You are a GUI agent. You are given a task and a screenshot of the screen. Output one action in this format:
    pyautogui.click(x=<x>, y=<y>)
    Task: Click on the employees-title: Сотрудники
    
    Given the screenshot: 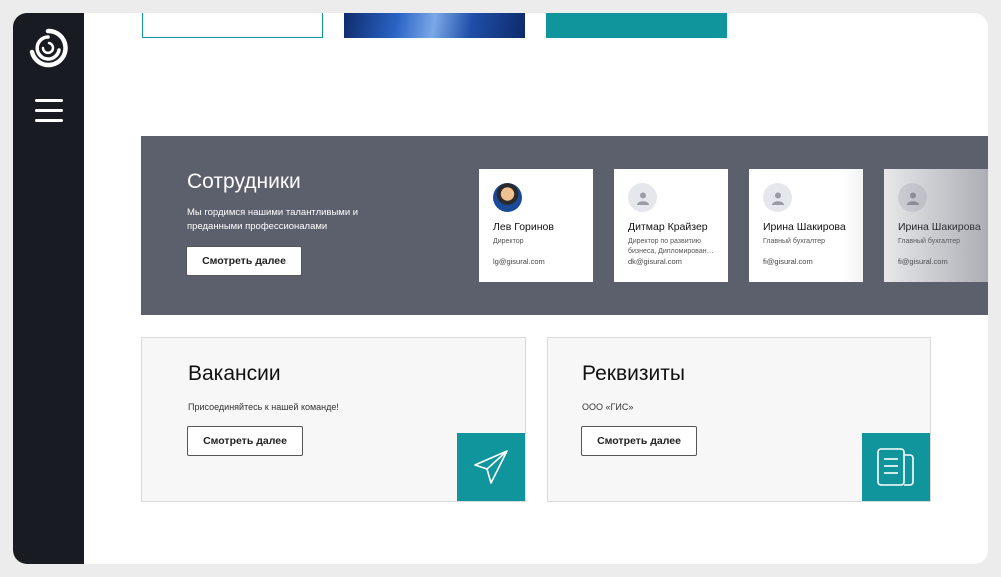 What is the action you would take?
    pyautogui.click(x=244, y=181)
    